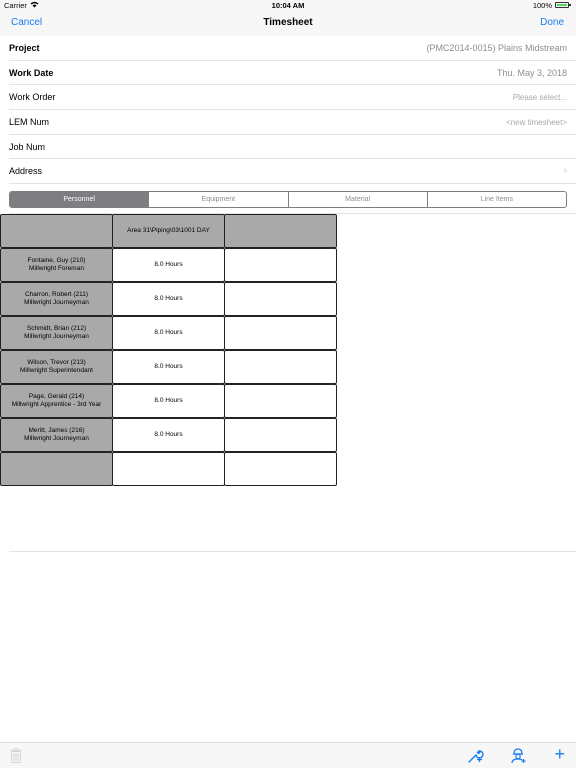 The height and width of the screenshot is (768, 576). What do you see at coordinates (518, 758) in the screenshot?
I see `worker-add-icon` at bounding box center [518, 758].